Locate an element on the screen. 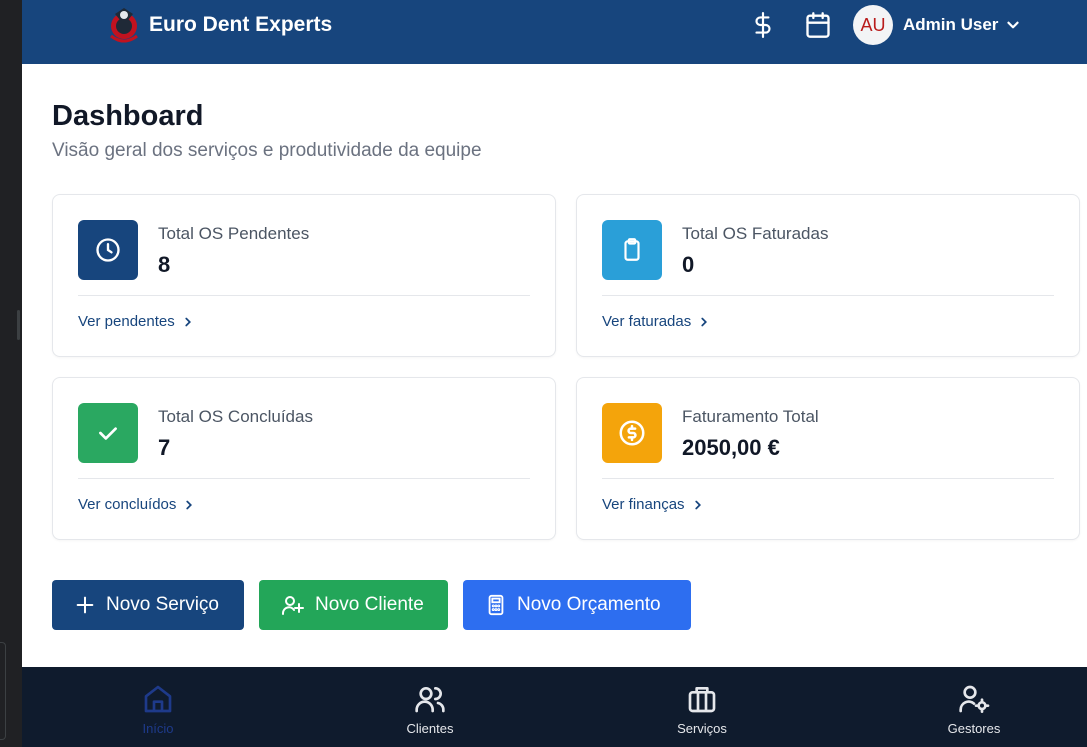 The image size is (1087, 747). nav-label: Início is located at coordinates (158, 728).